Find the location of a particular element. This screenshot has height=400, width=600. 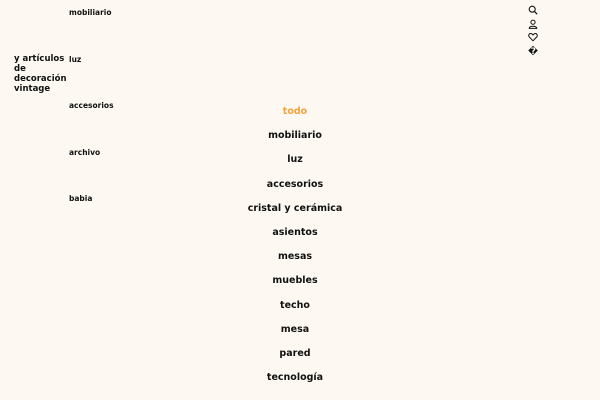

category-todo: todo is located at coordinates (295, 114).